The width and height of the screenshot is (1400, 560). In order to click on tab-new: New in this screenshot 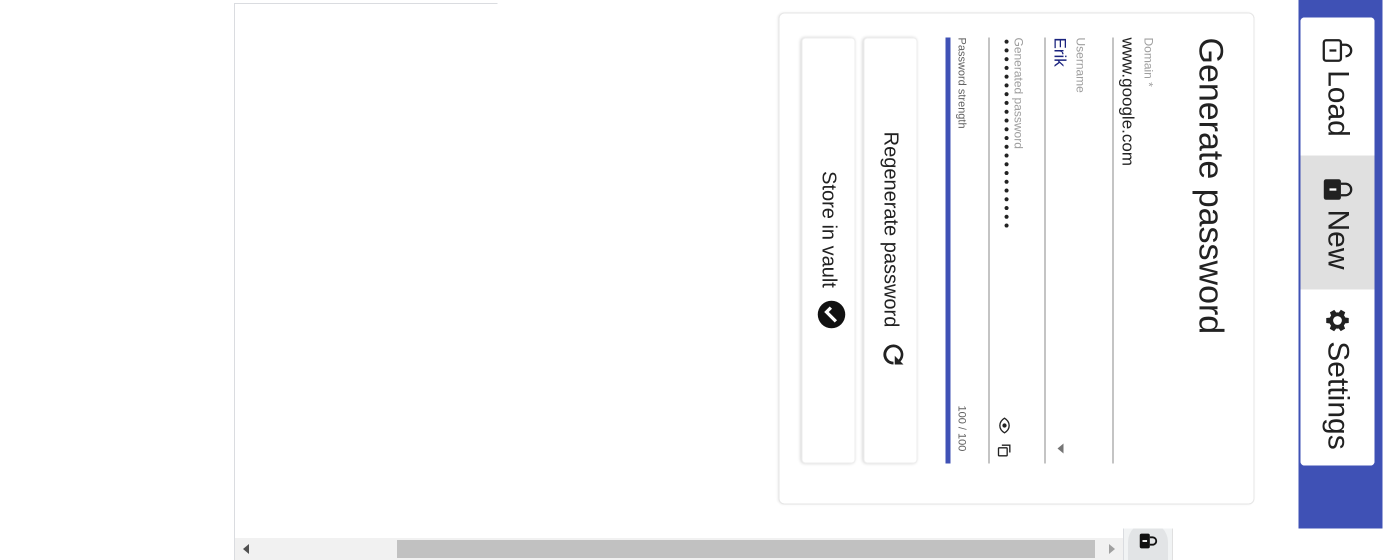, I will do `click(1337, 222)`.